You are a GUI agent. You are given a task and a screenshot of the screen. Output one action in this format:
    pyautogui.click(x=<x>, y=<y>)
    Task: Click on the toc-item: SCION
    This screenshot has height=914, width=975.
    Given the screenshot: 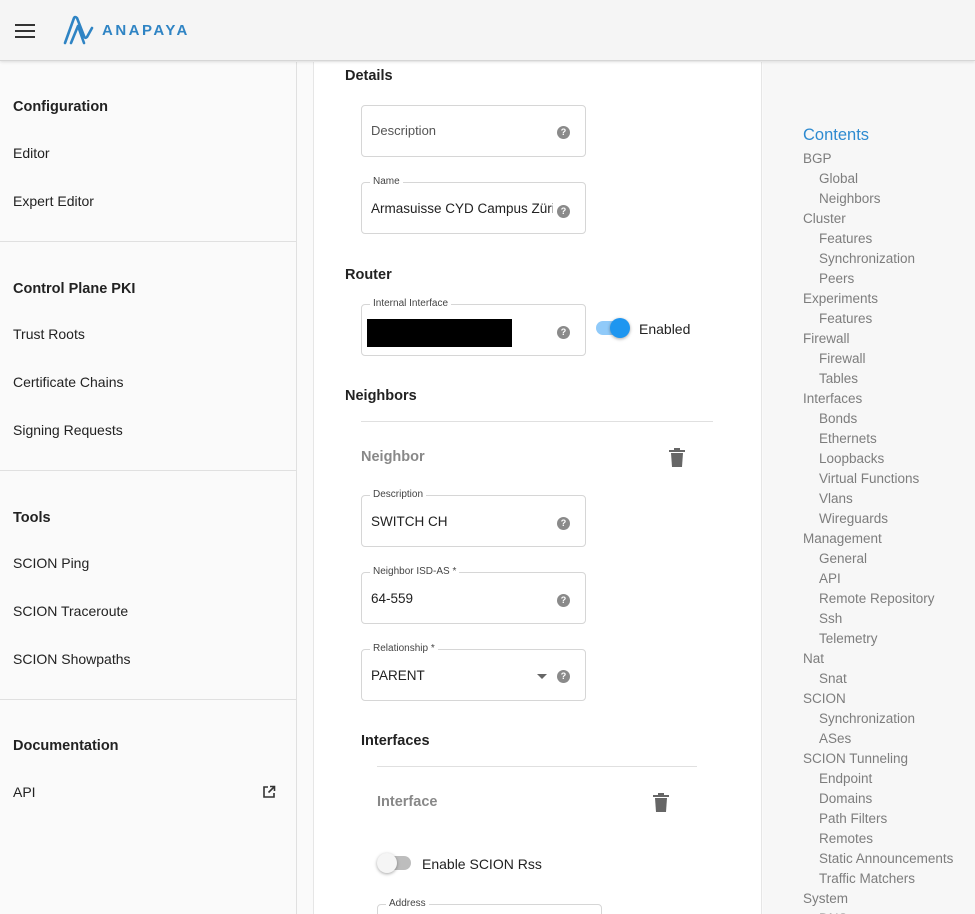 What is the action you would take?
    pyautogui.click(x=878, y=699)
    